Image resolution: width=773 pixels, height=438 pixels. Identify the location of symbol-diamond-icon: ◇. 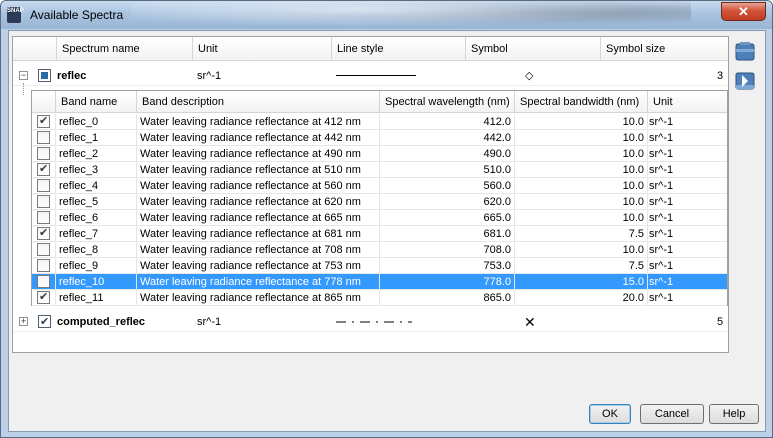
(529, 76).